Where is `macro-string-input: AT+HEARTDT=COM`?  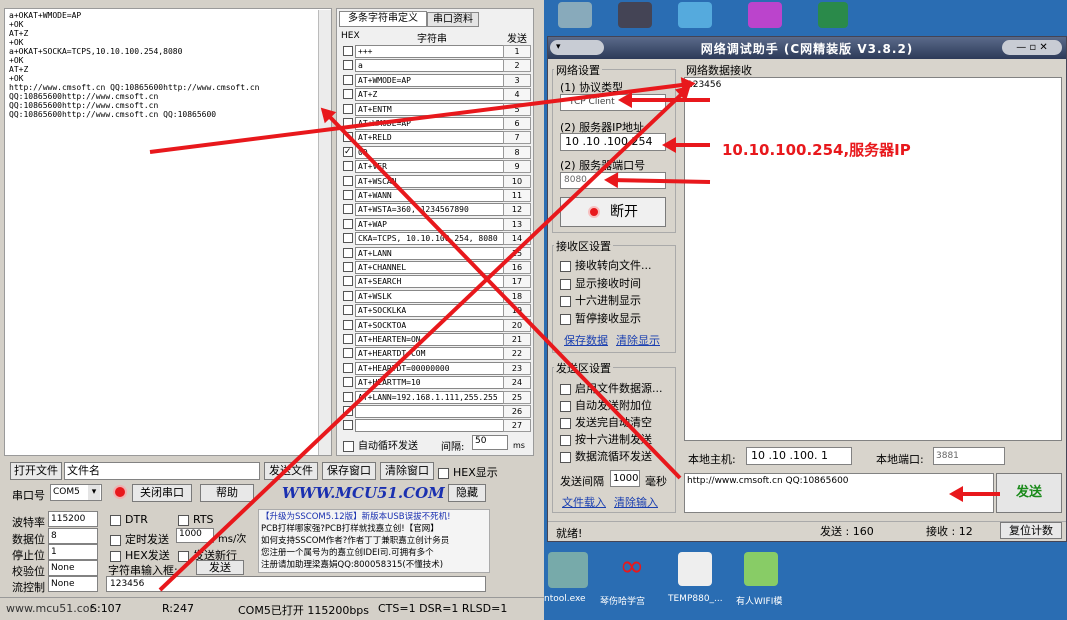 macro-string-input: AT+HEARTDT=COM is located at coordinates (434, 354).